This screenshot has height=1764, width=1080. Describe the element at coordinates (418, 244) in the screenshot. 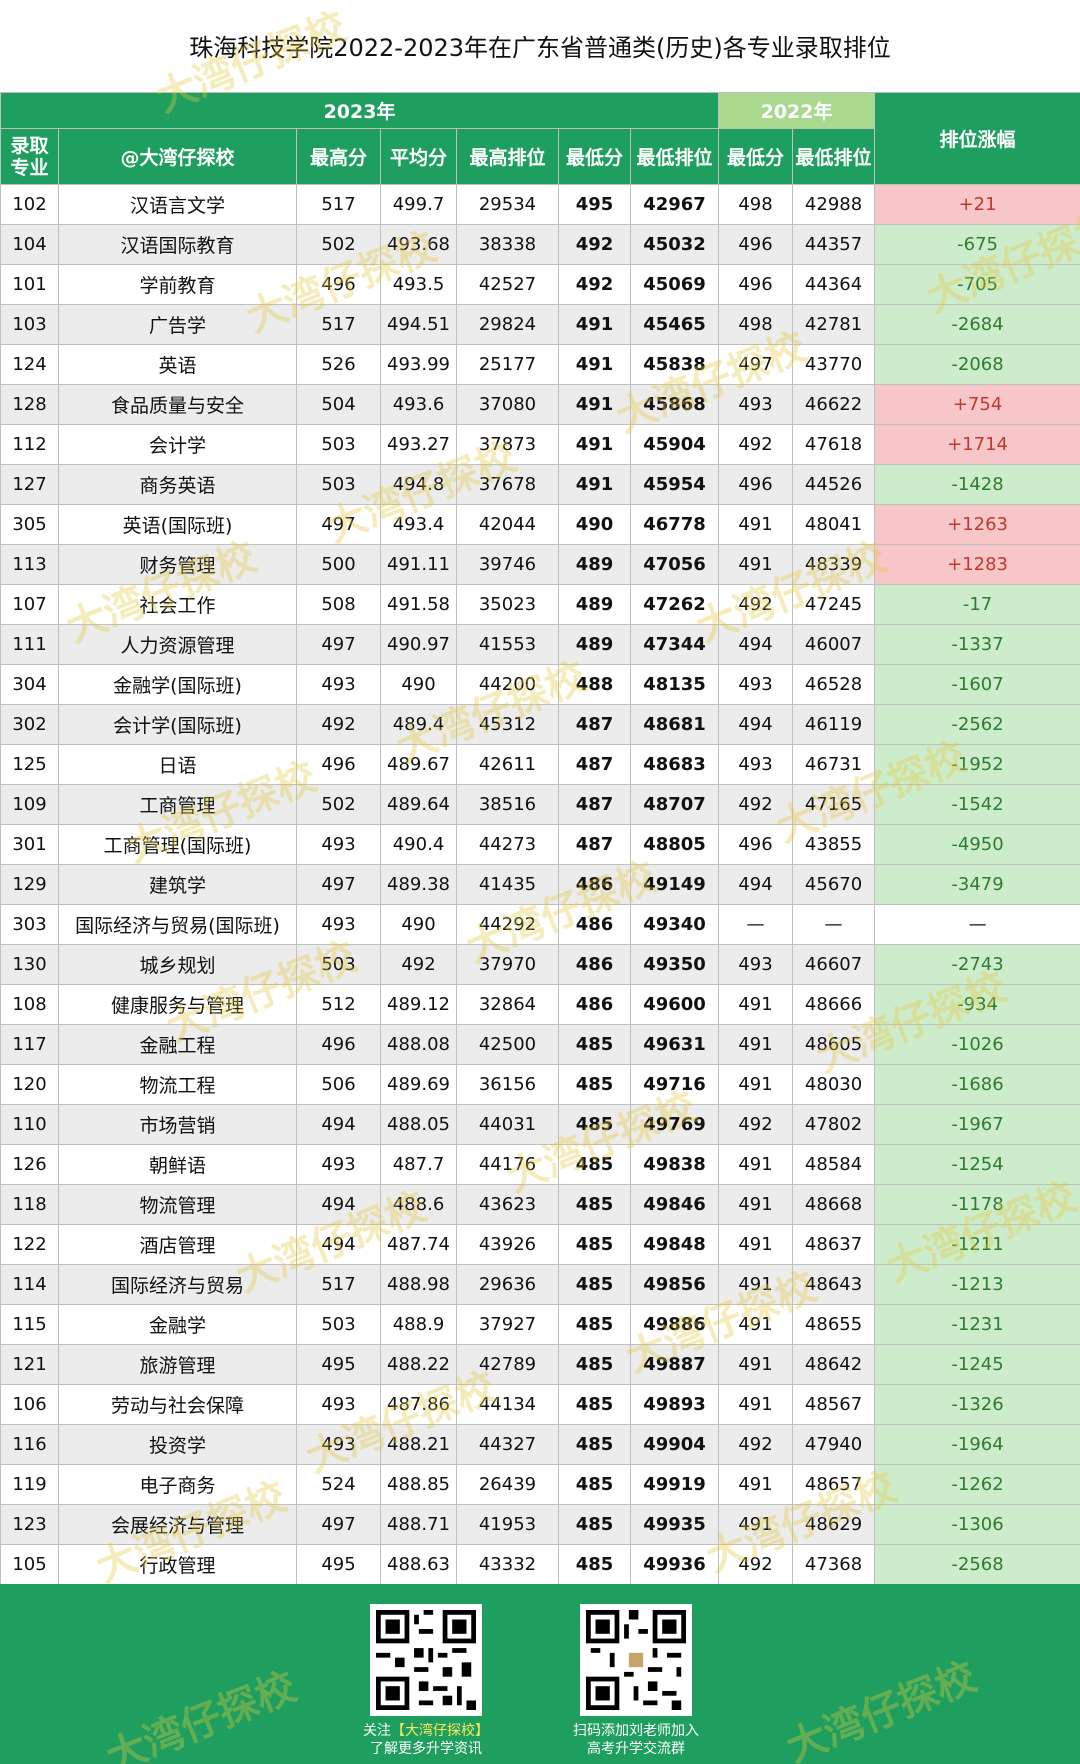

I see `avg-score-cell: 493.68` at that location.